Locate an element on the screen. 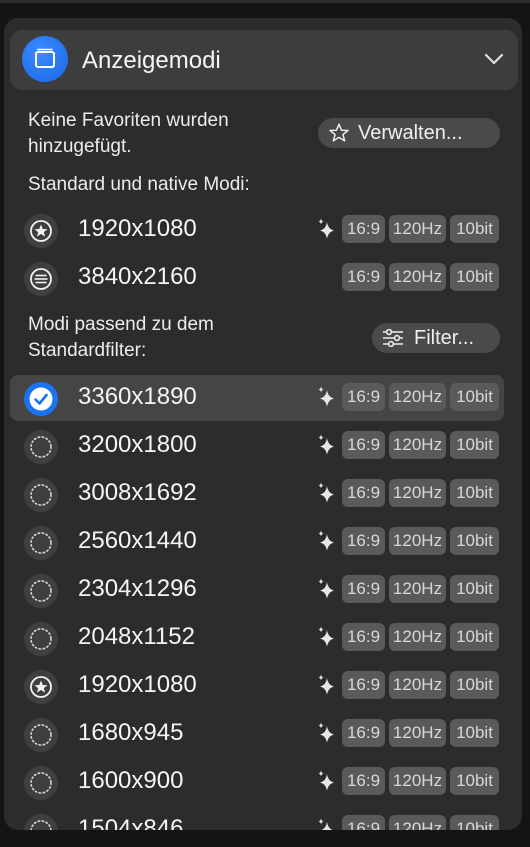 The height and width of the screenshot is (847, 530). modes-row-2560x1440: 2560x1440 16:9 120Hz 10bit is located at coordinates (257, 542).